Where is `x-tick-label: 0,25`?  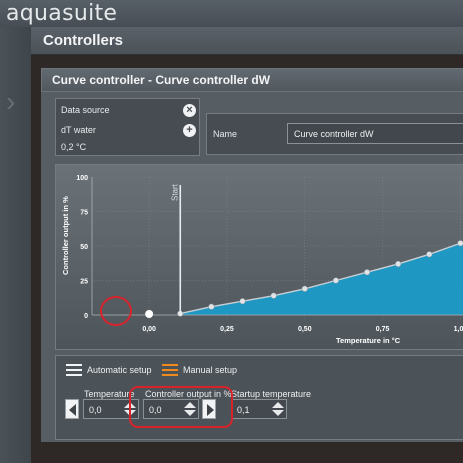
x-tick-label: 0,25 is located at coordinates (227, 329).